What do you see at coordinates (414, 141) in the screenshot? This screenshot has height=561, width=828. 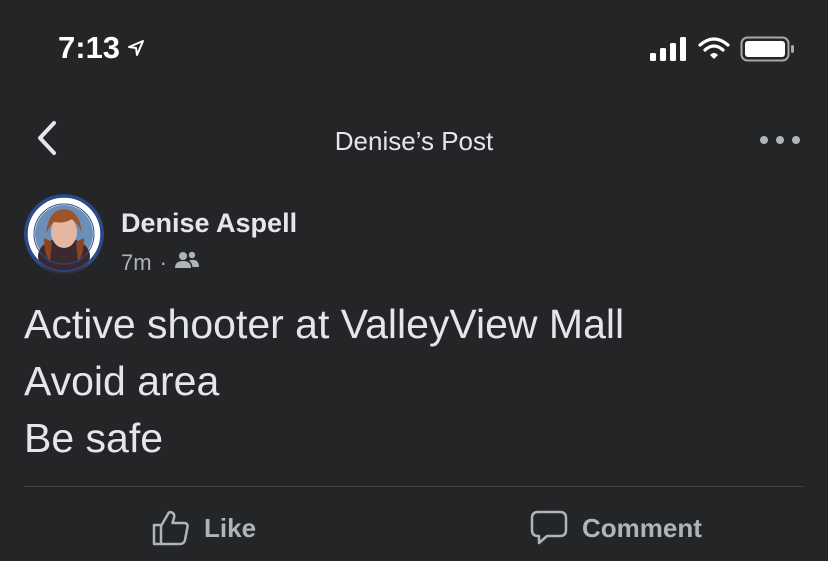 I see `page-title: Denise’s Post` at bounding box center [414, 141].